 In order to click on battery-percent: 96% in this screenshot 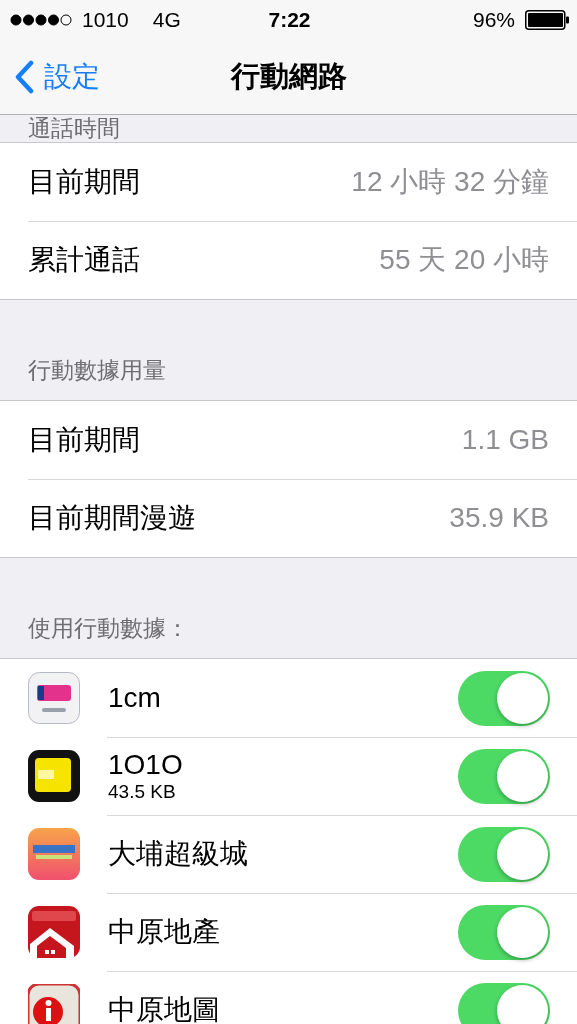, I will do `click(493, 20)`.